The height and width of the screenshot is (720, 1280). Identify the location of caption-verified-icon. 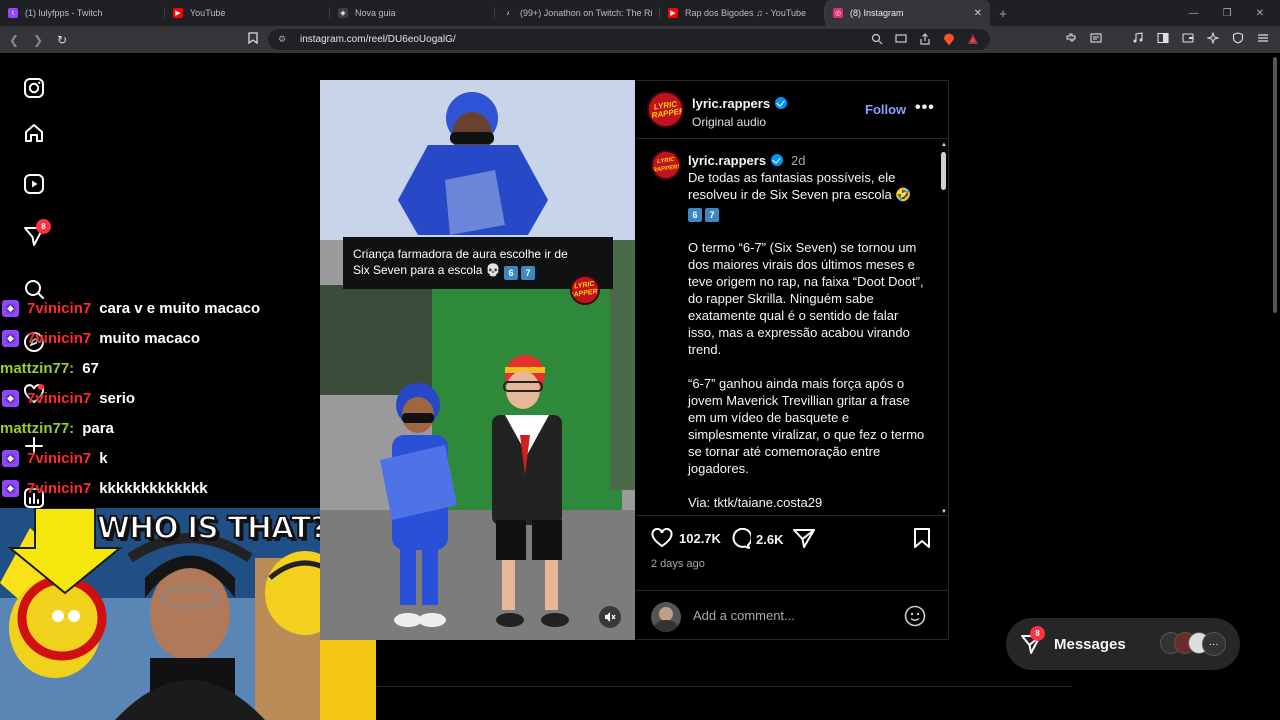
(777, 160).